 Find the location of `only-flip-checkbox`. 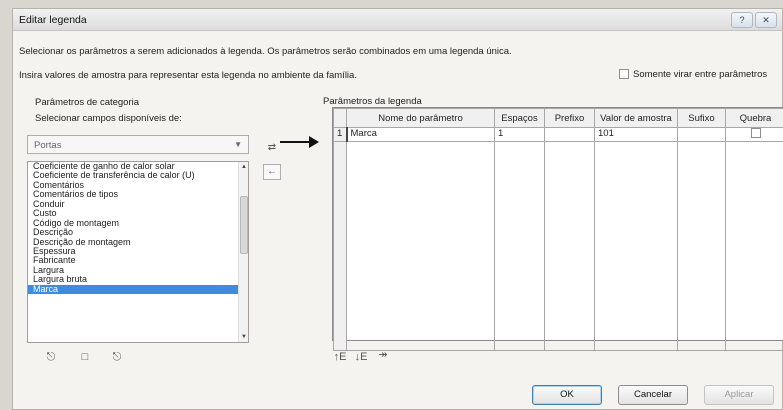

only-flip-checkbox is located at coordinates (624, 74).